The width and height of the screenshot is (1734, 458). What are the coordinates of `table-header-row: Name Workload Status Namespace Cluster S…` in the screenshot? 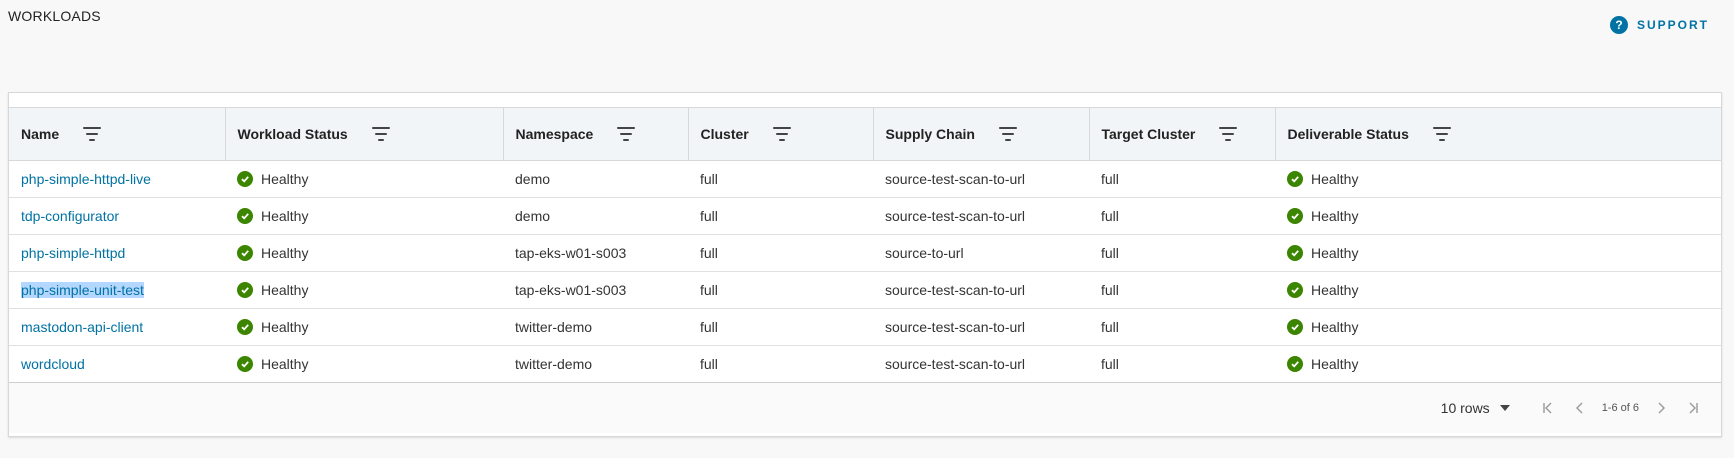 It's located at (865, 134).